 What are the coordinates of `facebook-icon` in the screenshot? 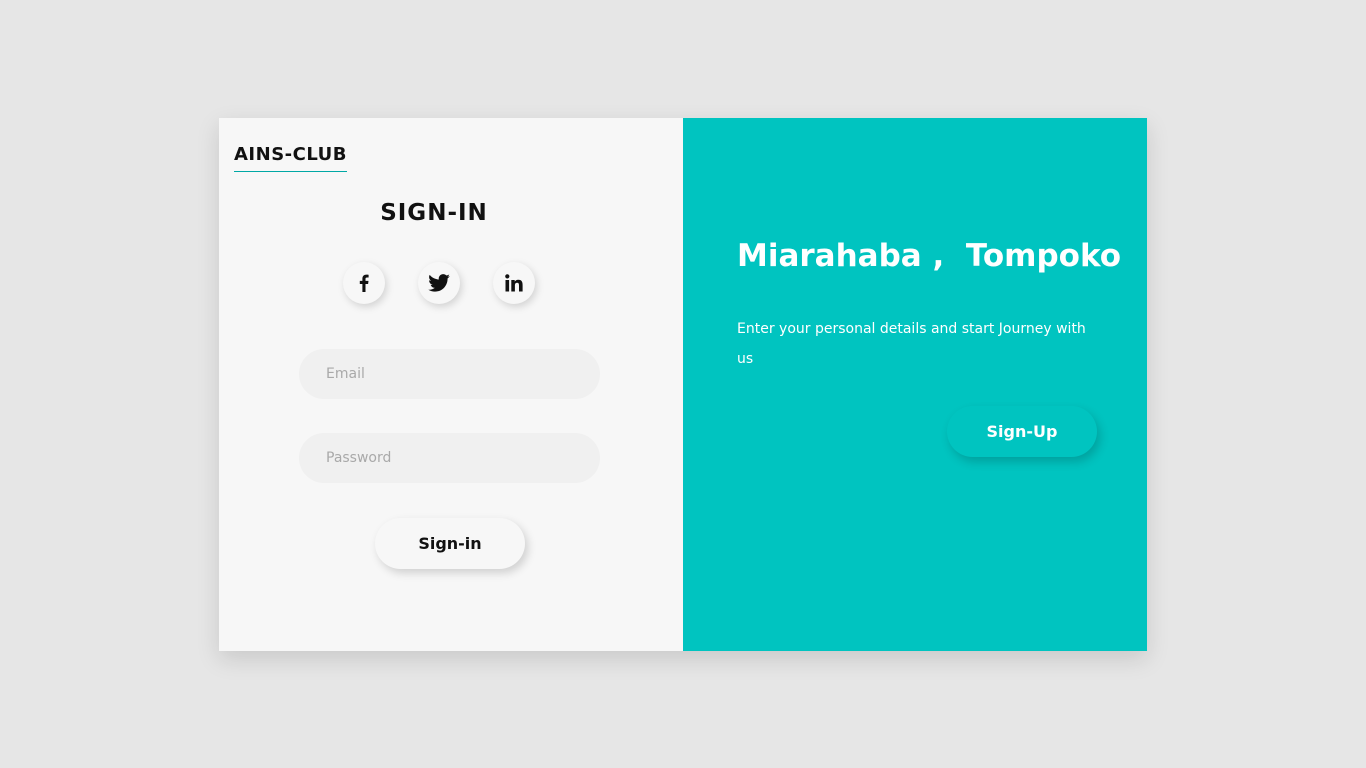 It's located at (364, 283).